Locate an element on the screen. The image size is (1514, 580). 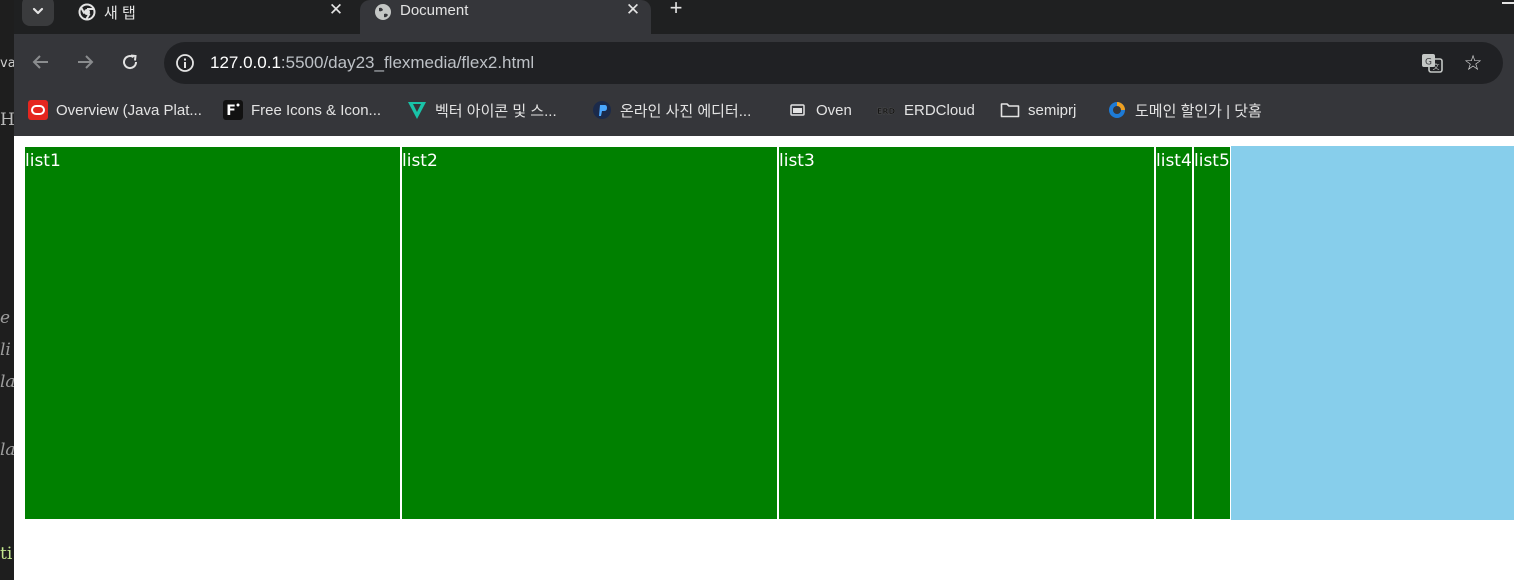
tab-title: 새 탭 is located at coordinates (120, 13).